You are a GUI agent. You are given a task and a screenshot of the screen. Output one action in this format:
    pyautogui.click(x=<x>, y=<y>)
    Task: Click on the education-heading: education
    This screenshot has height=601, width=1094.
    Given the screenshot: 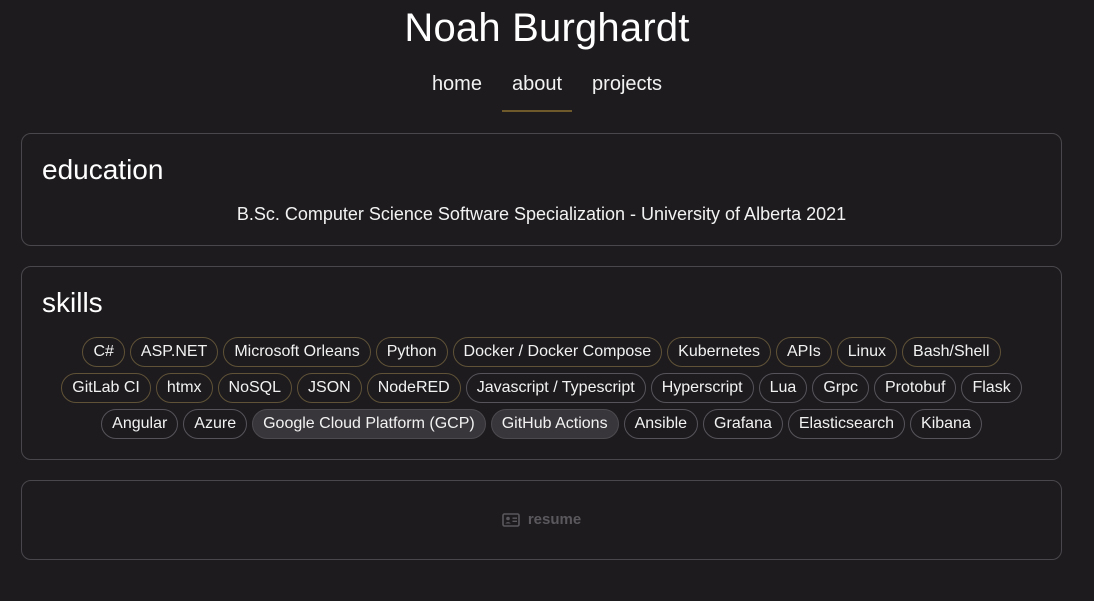 What is the action you would take?
    pyautogui.click(x=103, y=169)
    